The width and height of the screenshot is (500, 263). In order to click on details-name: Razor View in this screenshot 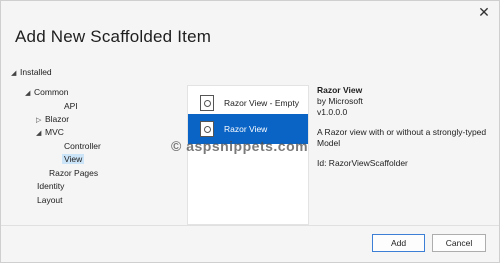, I will do `click(340, 90)`.